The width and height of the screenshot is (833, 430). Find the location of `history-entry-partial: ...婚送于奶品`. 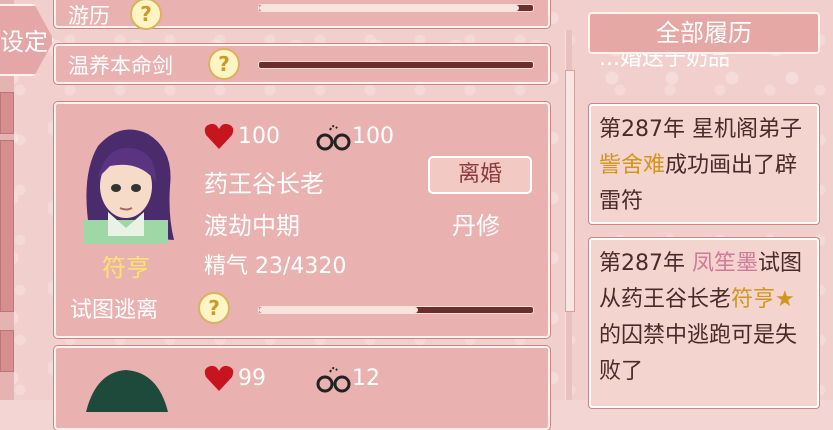

history-entry-partial: ...婚送于奶品 is located at coordinates (704, 65).